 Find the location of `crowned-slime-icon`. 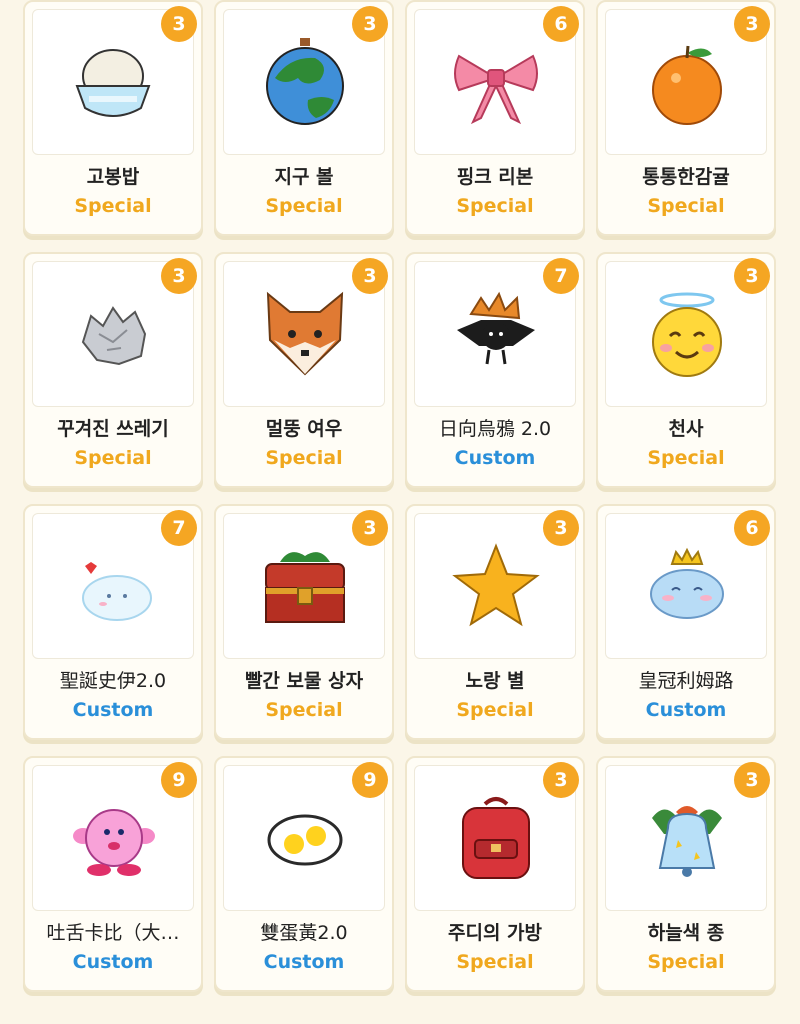

crowned-slime-icon is located at coordinates (687, 583).